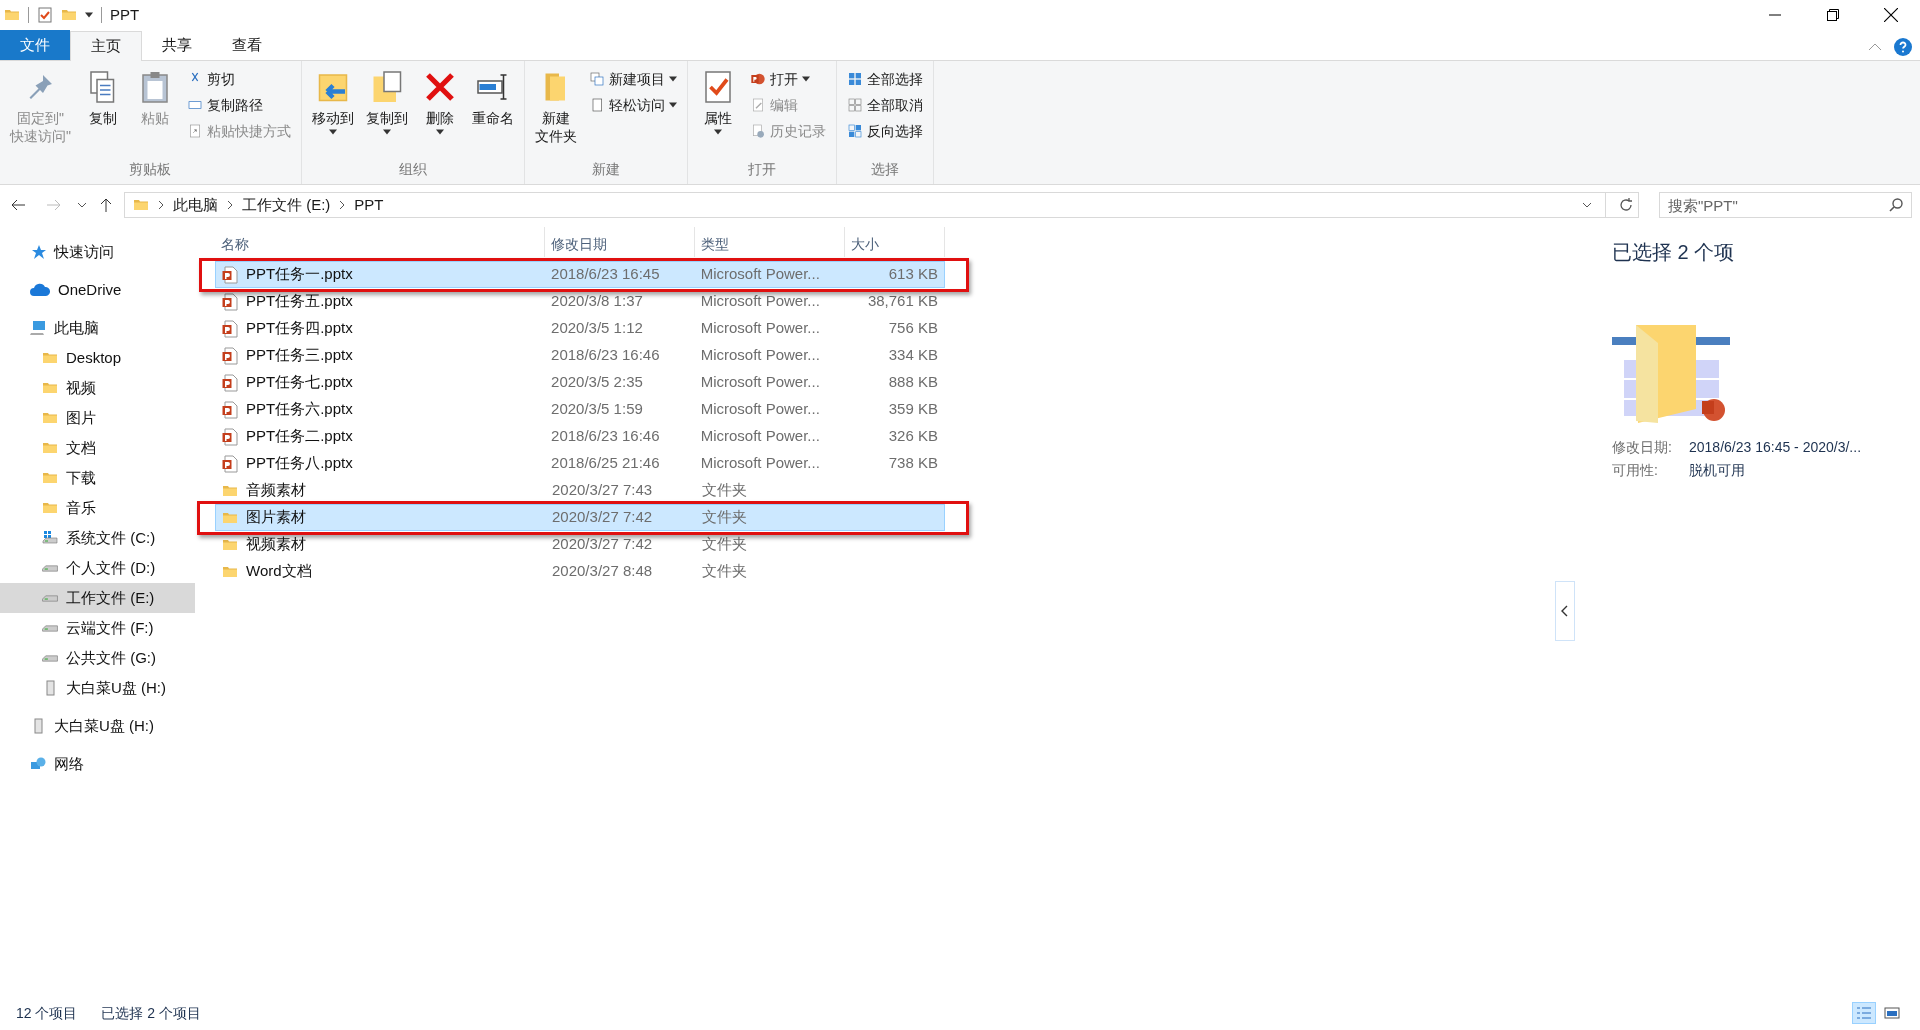  I want to click on ribbon-button: 移动到, so click(333, 100).